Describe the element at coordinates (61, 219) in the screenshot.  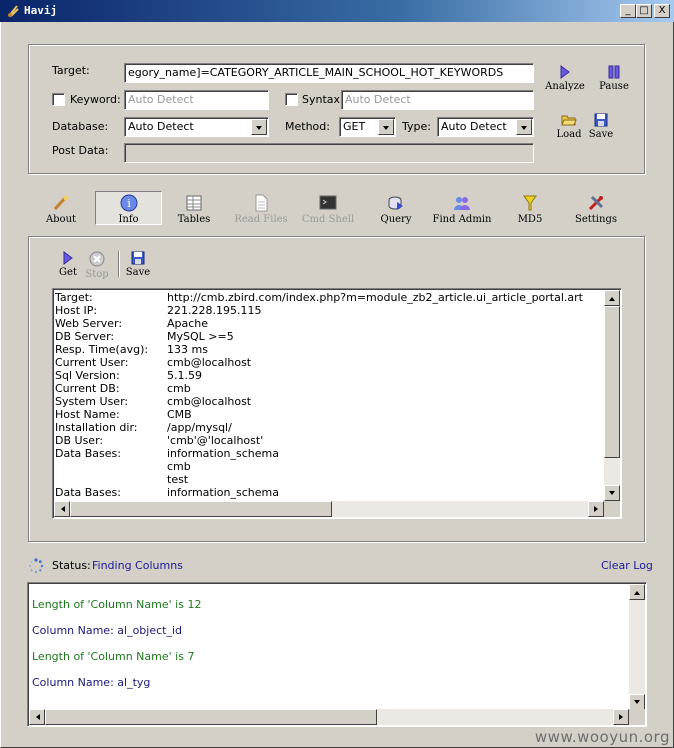
I see `about-label: About` at that location.